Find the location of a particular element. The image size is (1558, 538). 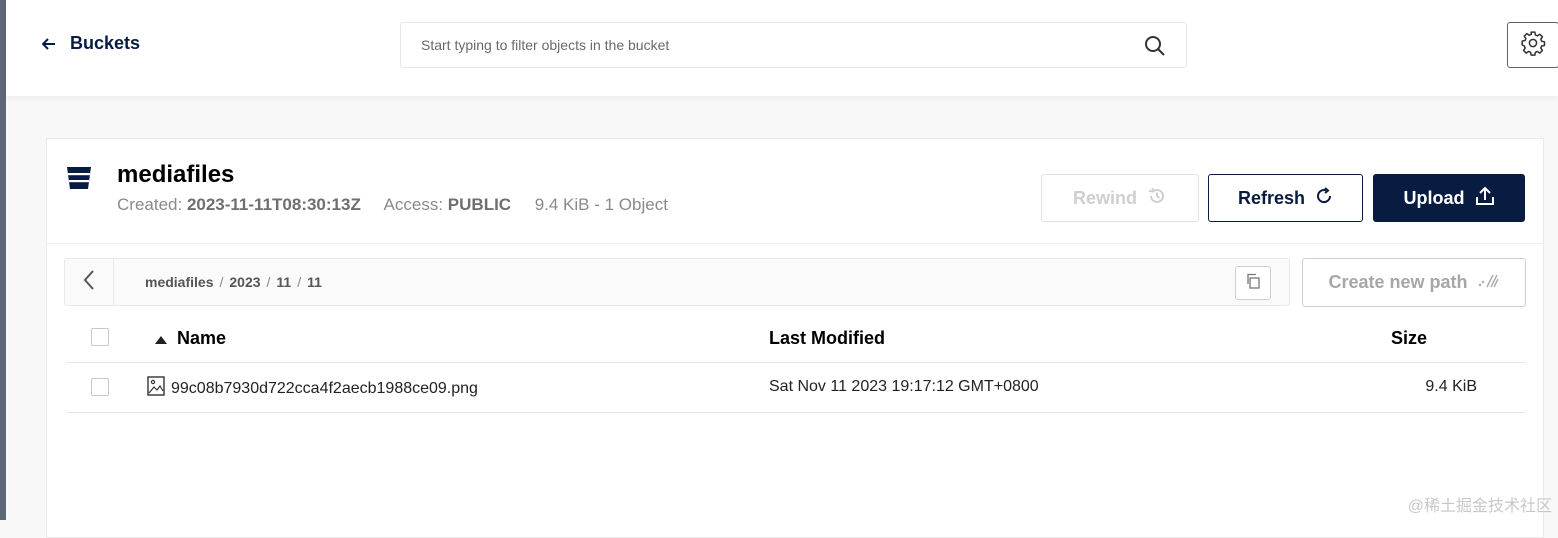

upload-label: Upload is located at coordinates (1434, 197).